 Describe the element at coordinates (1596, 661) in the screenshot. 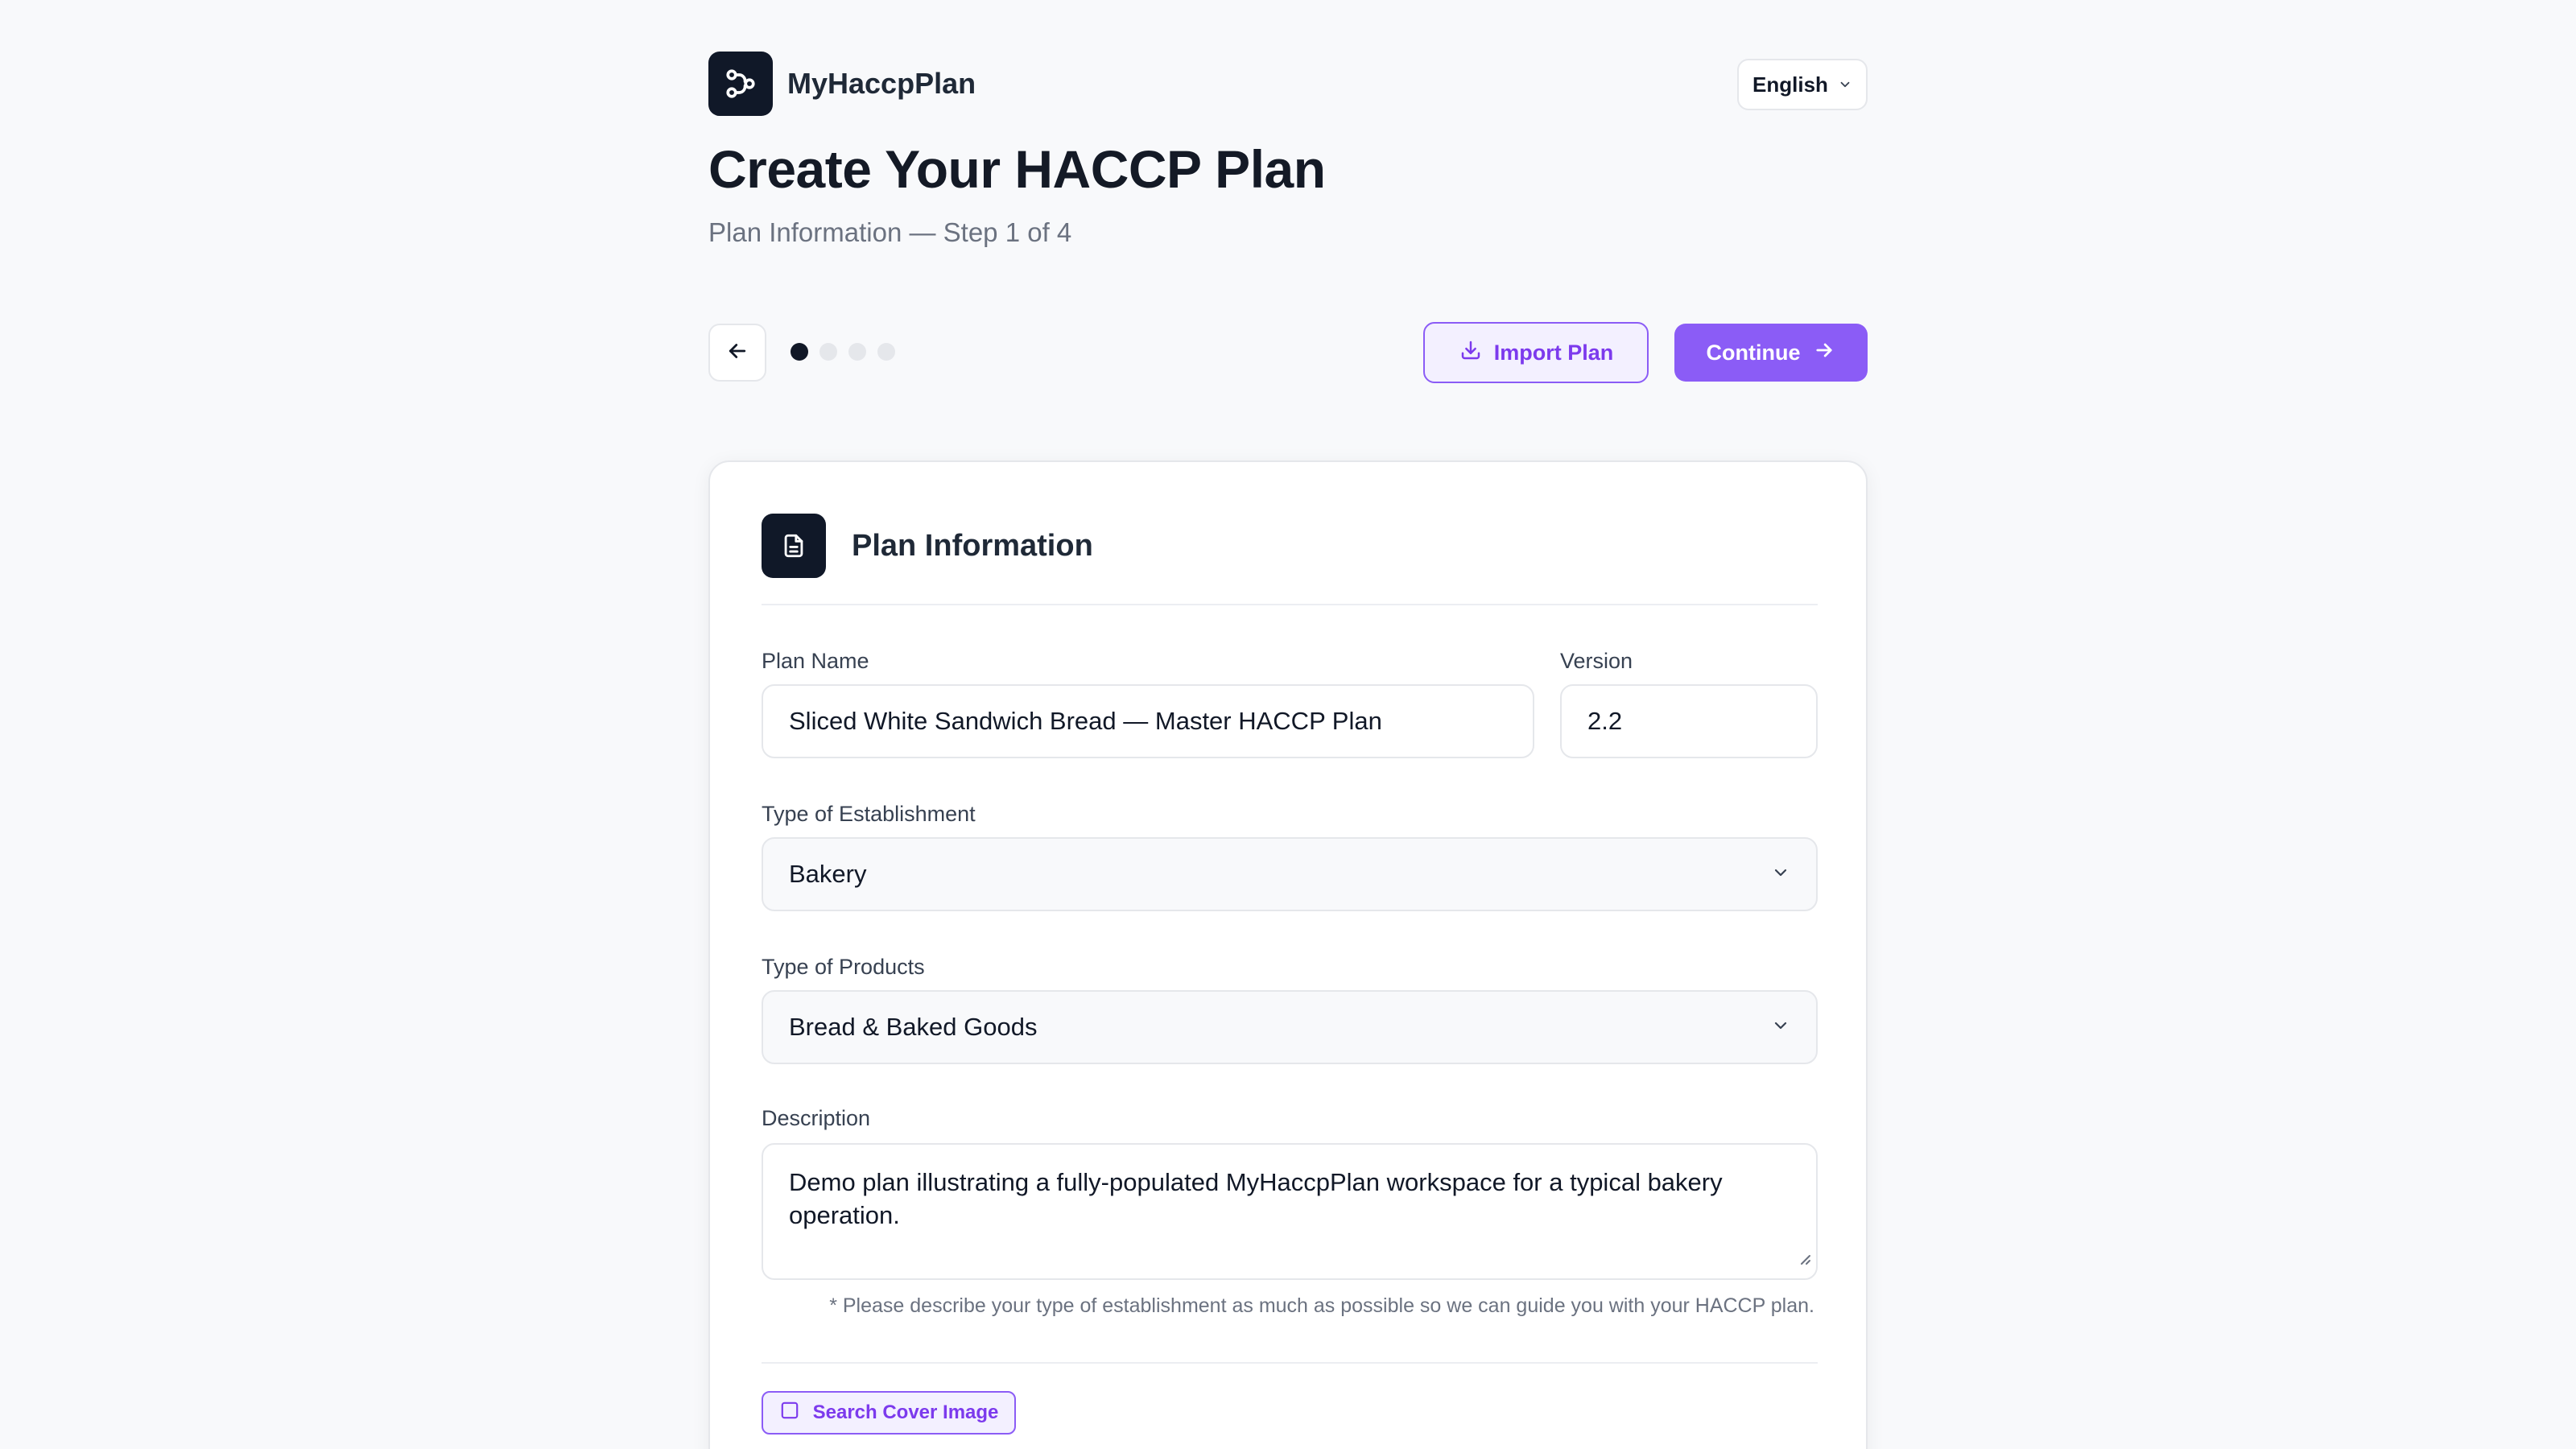

I see `version-label: Version` at that location.